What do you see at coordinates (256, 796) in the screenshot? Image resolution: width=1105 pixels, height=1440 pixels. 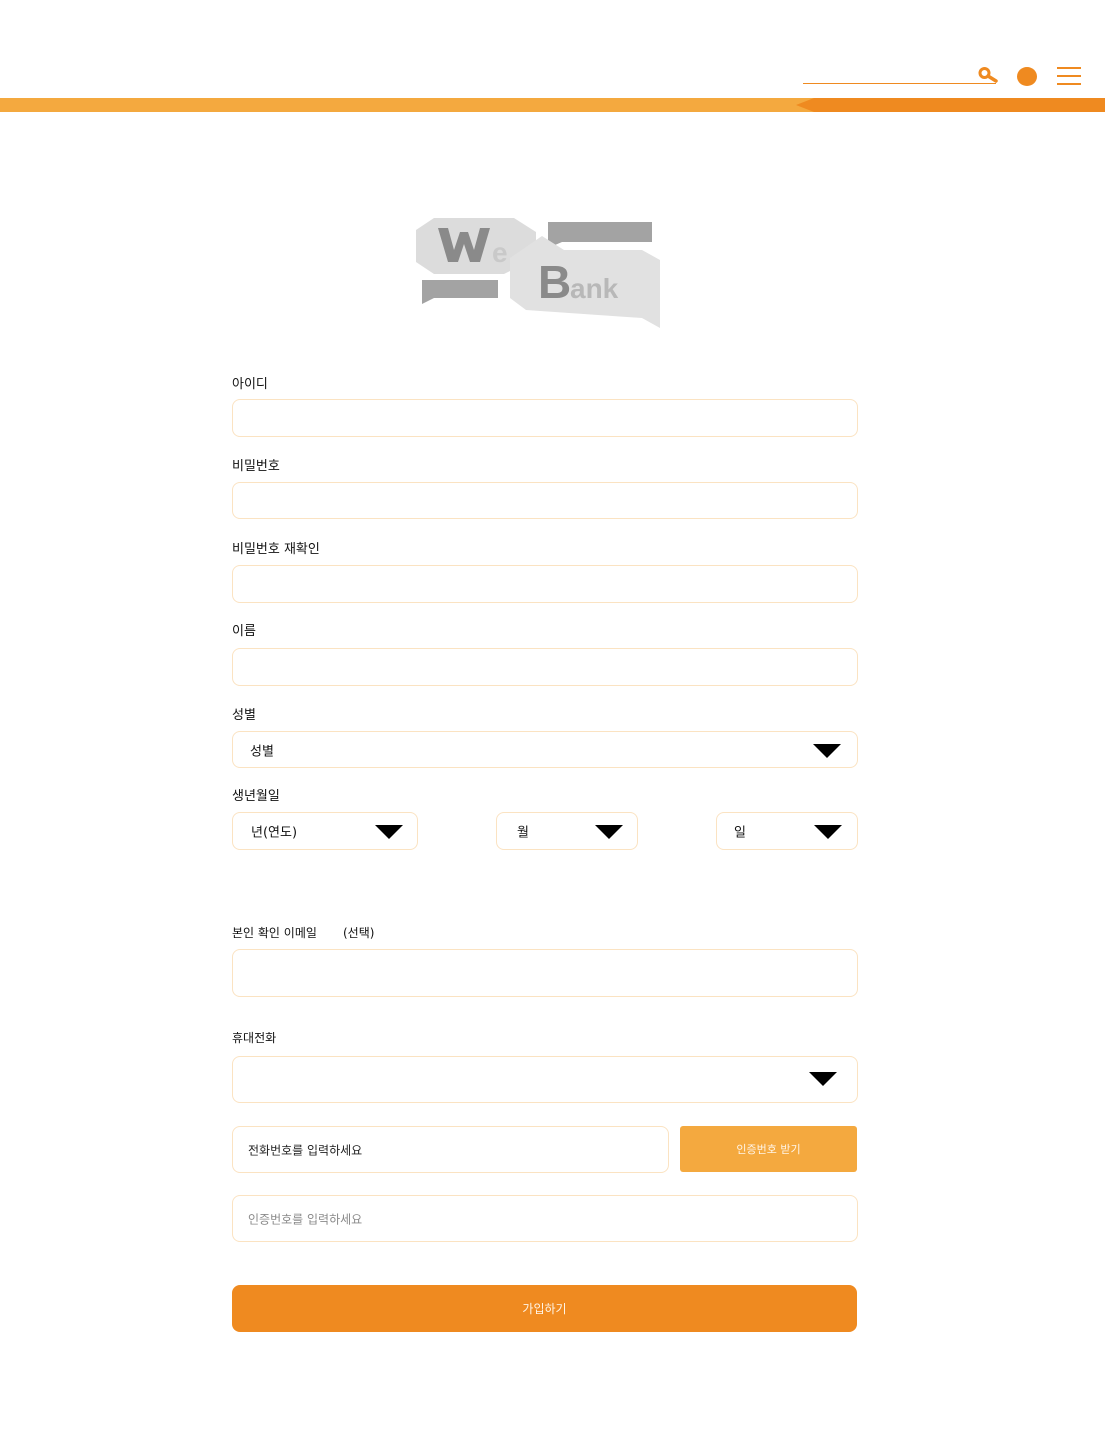 I see `birth-label: 생년월일` at bounding box center [256, 796].